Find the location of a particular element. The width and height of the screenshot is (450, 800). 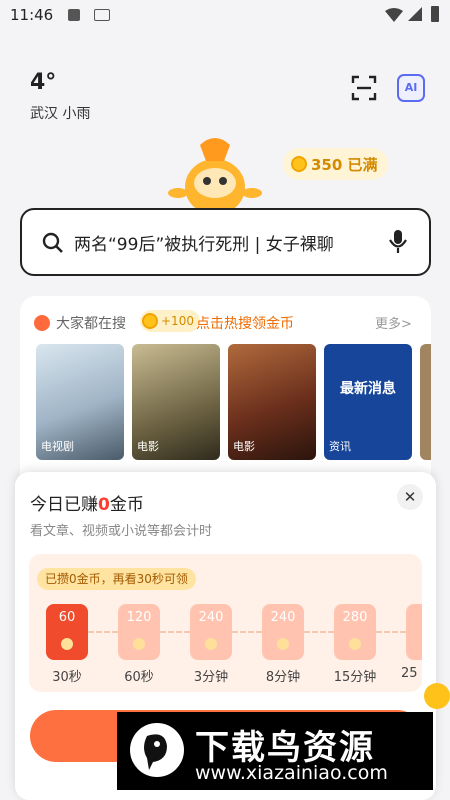

more-link: 更多> is located at coordinates (393, 322).